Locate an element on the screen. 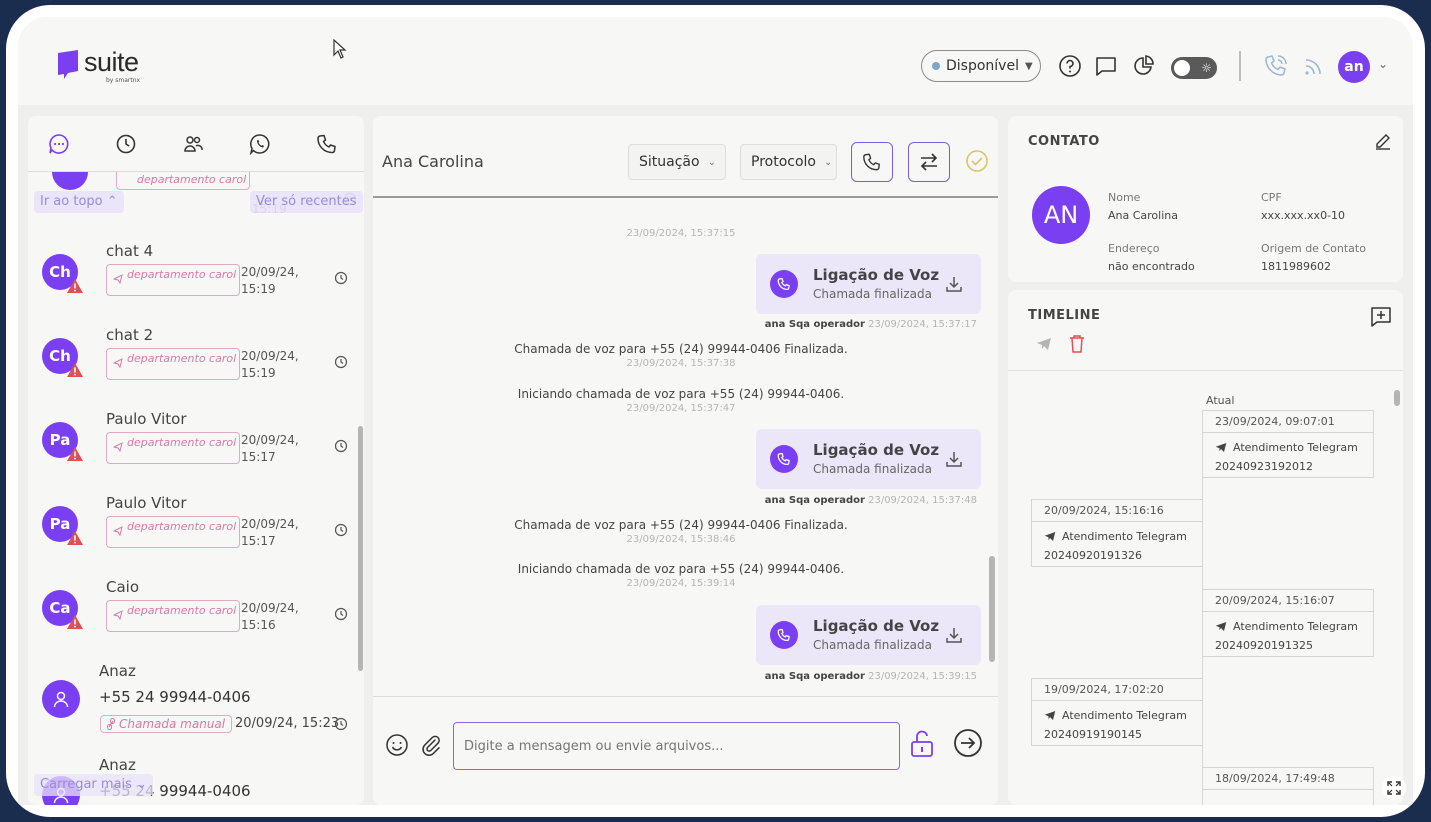 The image size is (1431, 822). chat-name: chat 4 is located at coordinates (130, 251).